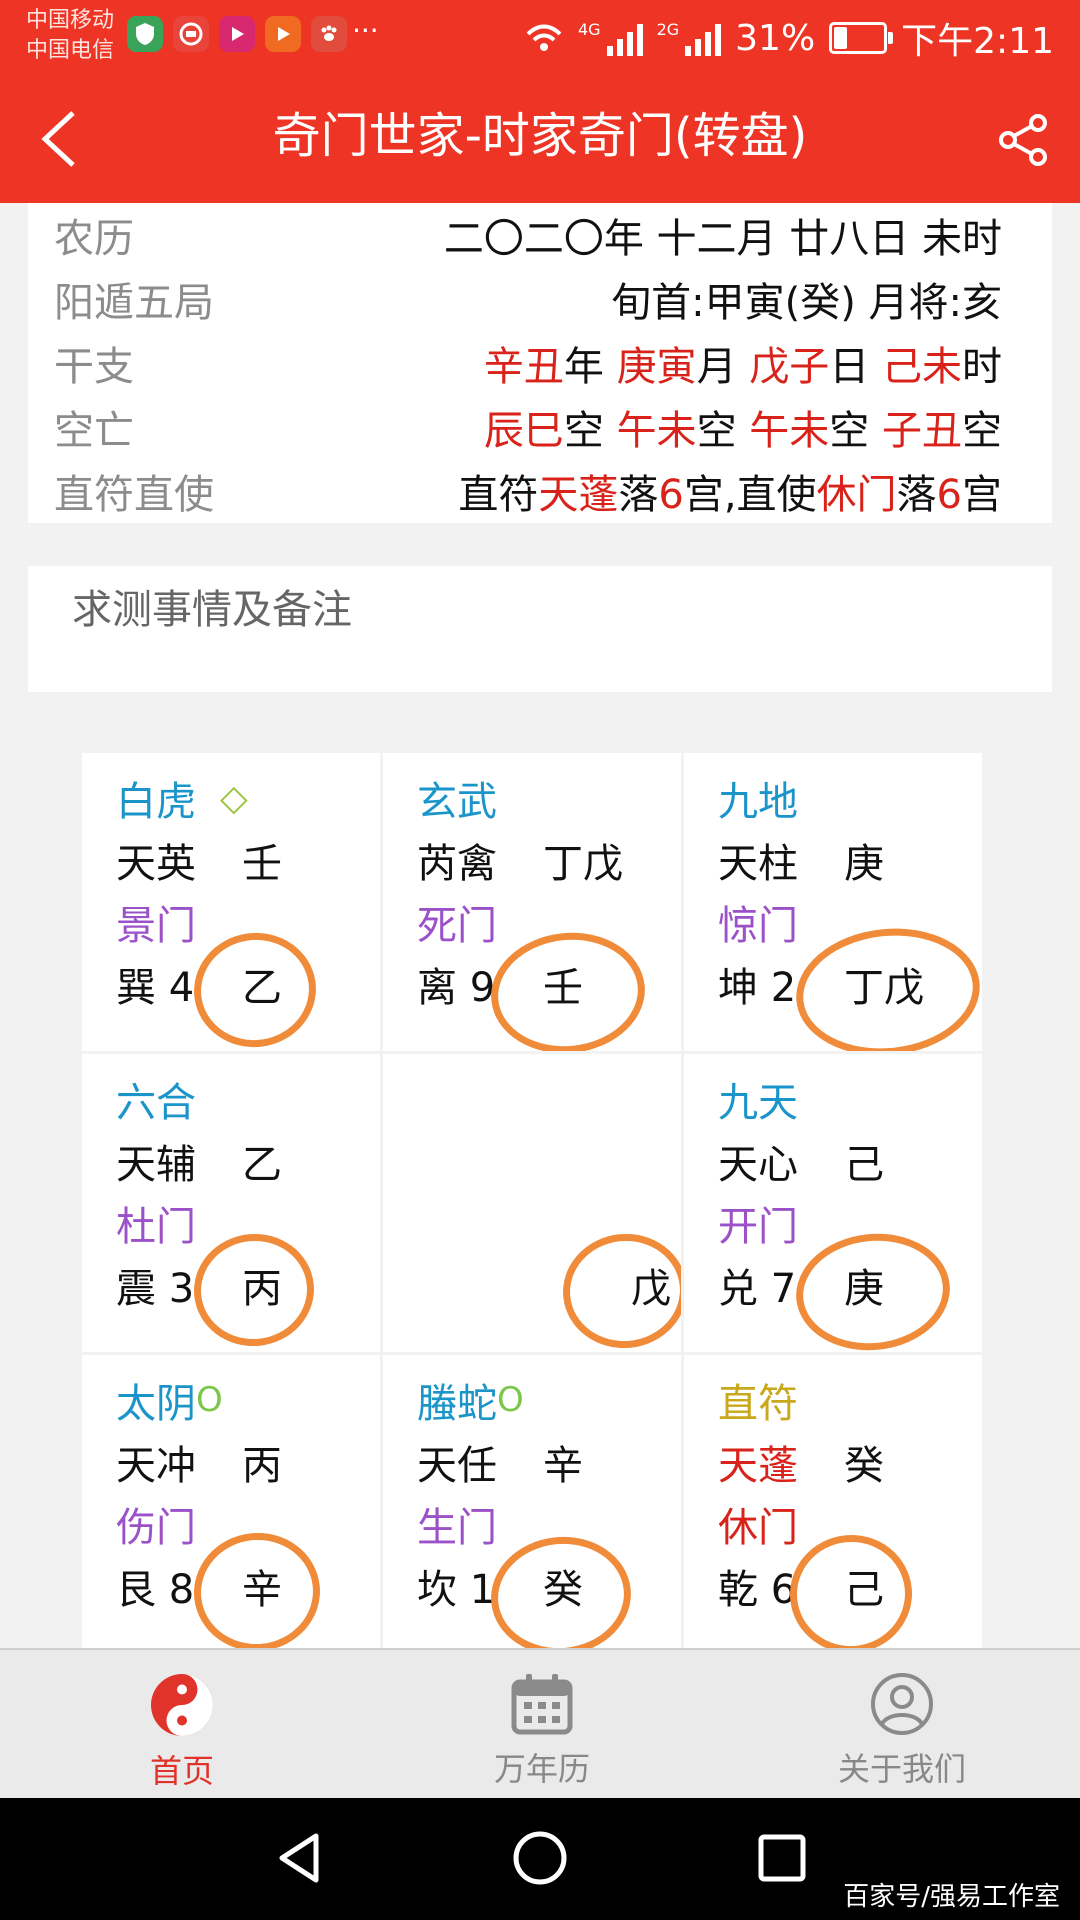 Image resolution: width=1080 pixels, height=1920 pixels. I want to click on square-recents-icon, so click(782, 1858).